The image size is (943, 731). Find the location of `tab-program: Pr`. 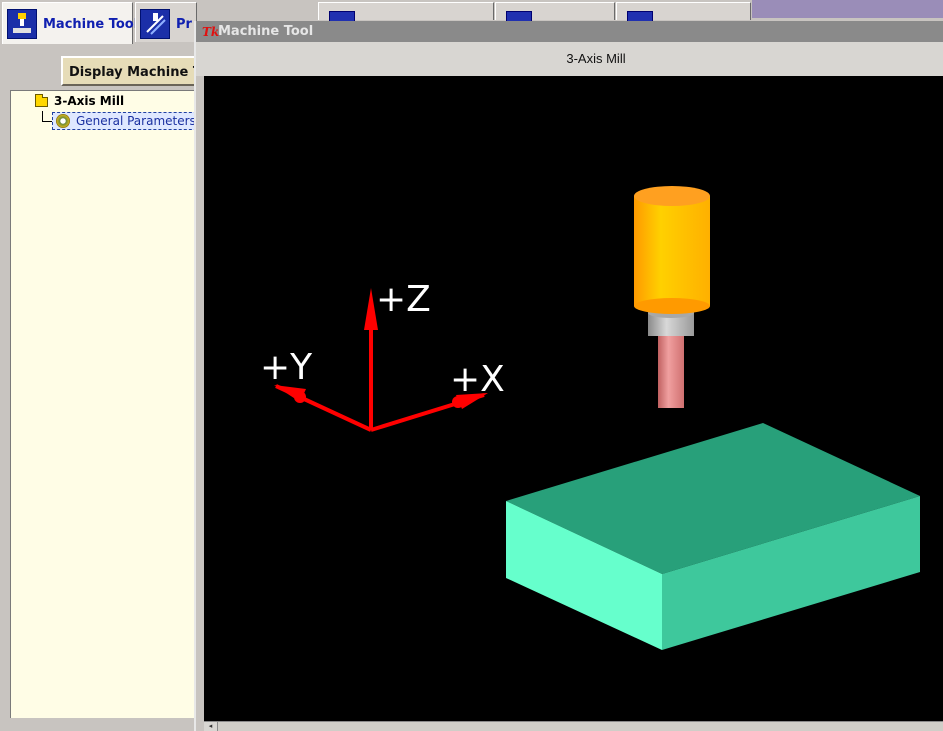

tab-program: Pr is located at coordinates (166, 22).